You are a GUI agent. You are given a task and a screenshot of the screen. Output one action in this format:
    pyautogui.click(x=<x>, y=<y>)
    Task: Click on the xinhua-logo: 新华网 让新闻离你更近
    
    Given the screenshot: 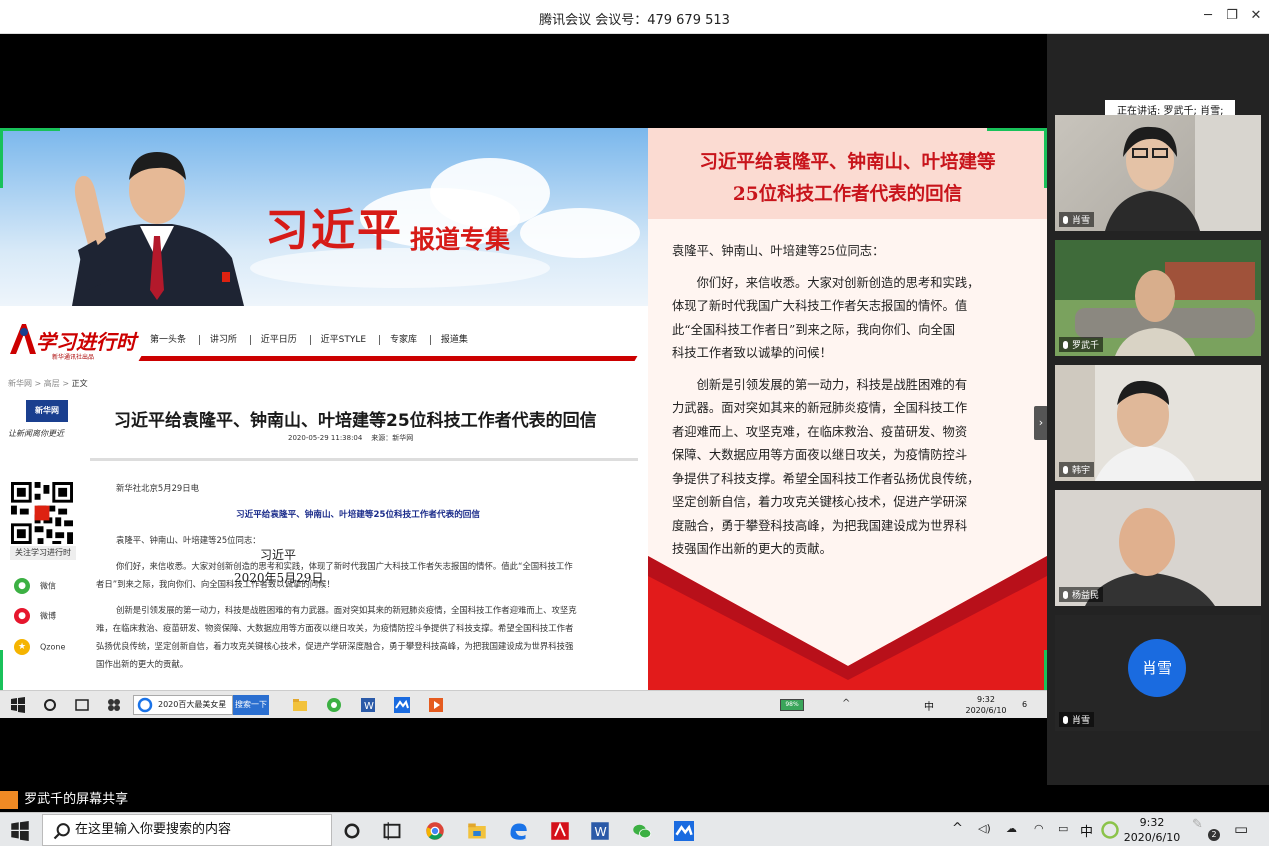 What is the action you would take?
    pyautogui.click(x=44, y=420)
    